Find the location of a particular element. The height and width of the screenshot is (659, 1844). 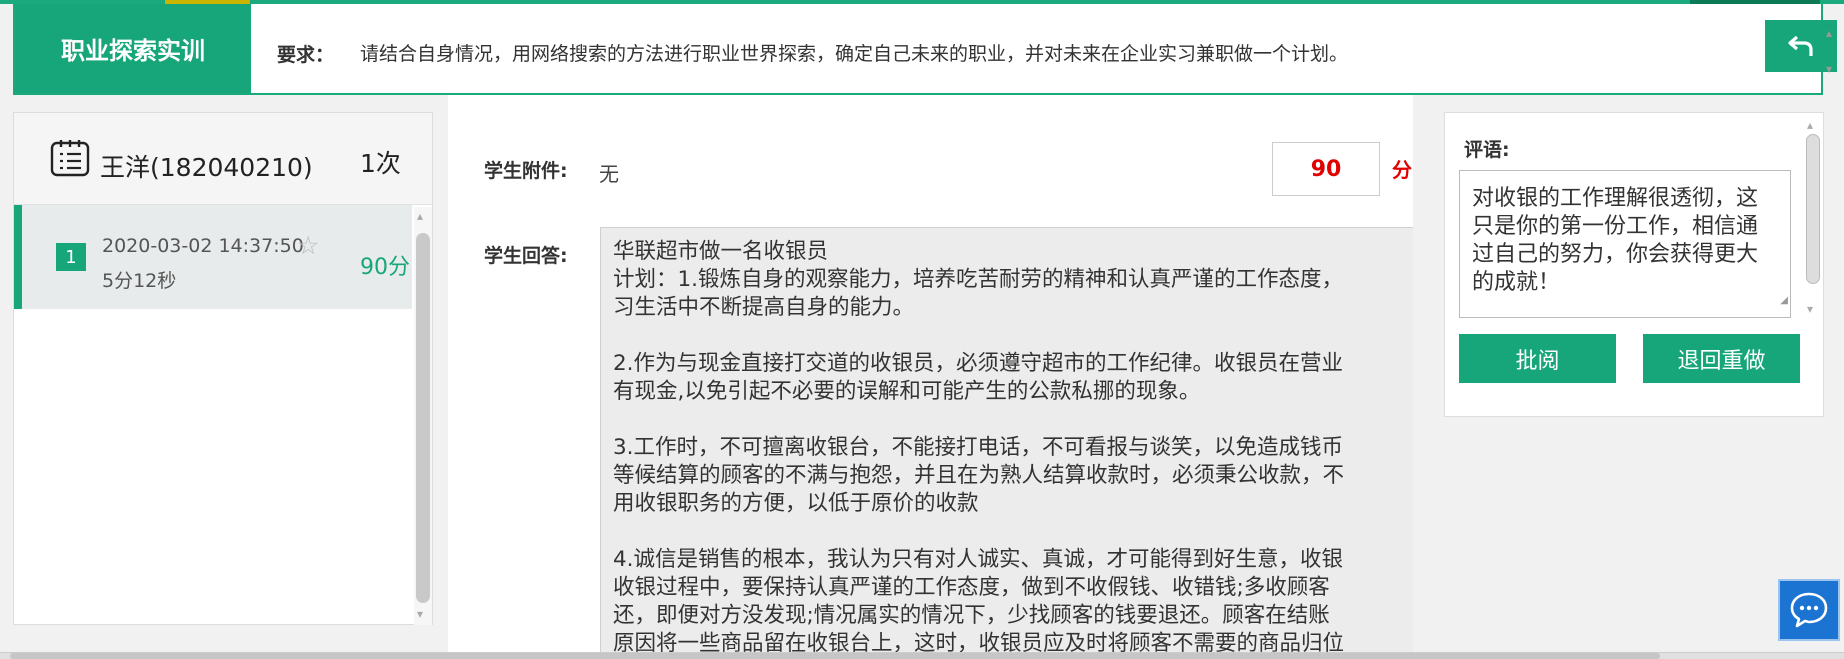

page-title: 职业探索实训 is located at coordinates (133, 48).